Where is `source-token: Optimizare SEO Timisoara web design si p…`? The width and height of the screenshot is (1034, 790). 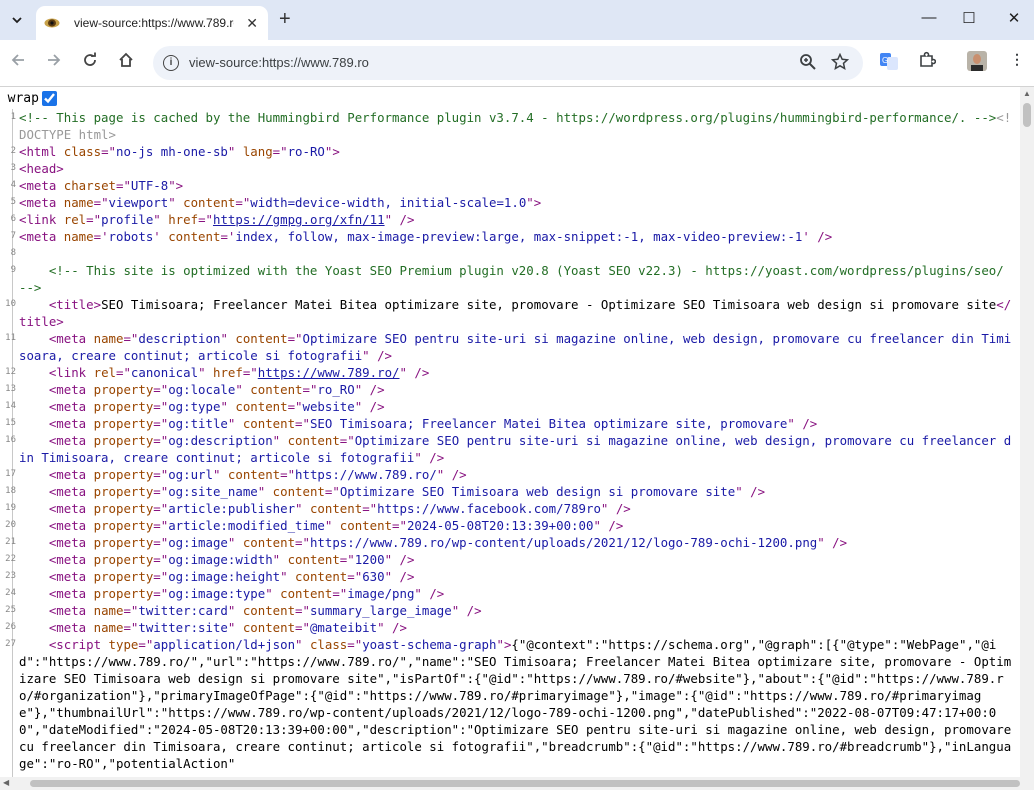
source-token: Optimizare SEO Timisoara web design si p… is located at coordinates (537, 491).